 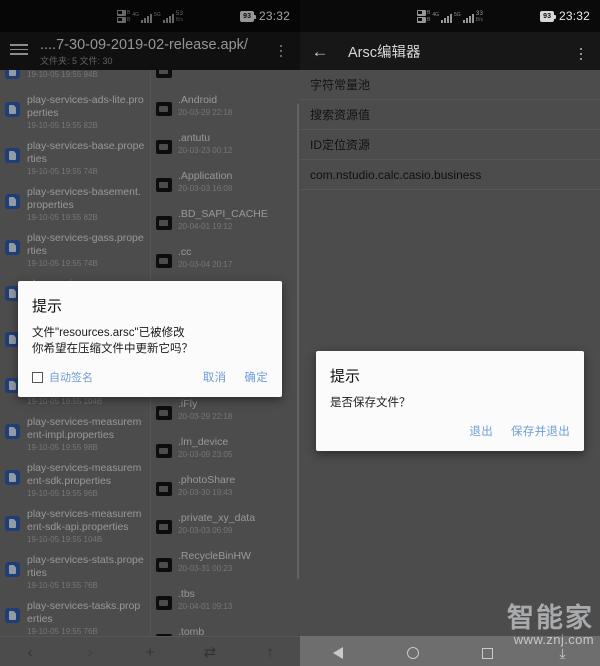 I want to click on data-rate-indicator-right: 33 B/s, so click(x=479, y=16).